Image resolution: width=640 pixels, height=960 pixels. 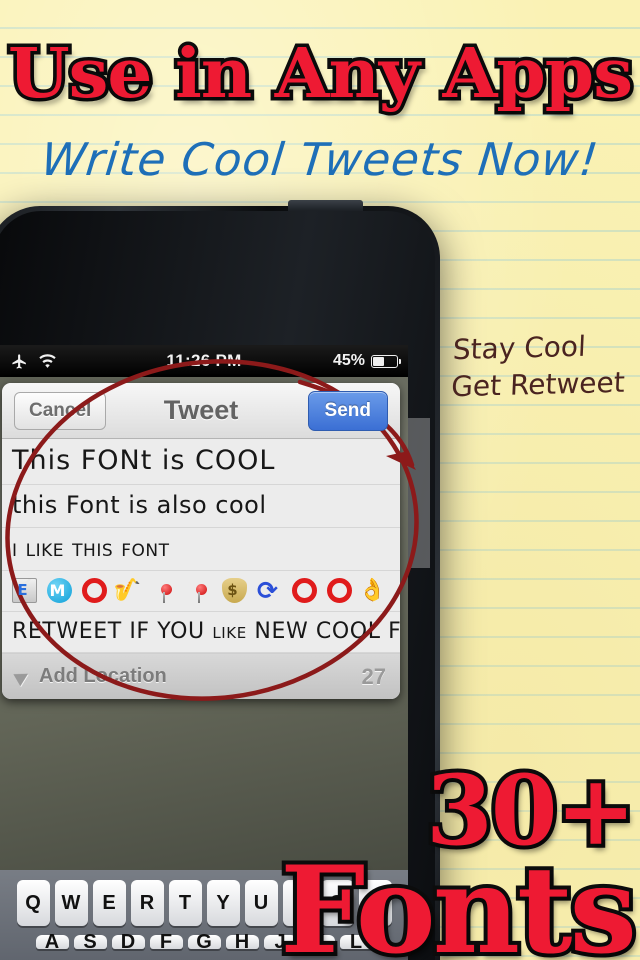 I want to click on page-title: Use in Any Apps, so click(x=320, y=74).